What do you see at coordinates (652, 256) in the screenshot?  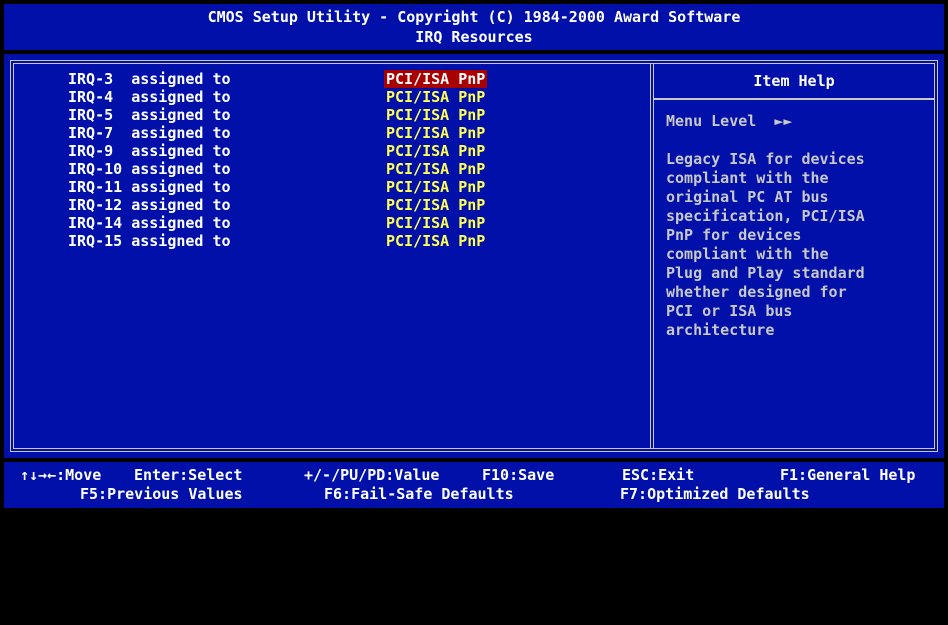 I see `panel-divider` at bounding box center [652, 256].